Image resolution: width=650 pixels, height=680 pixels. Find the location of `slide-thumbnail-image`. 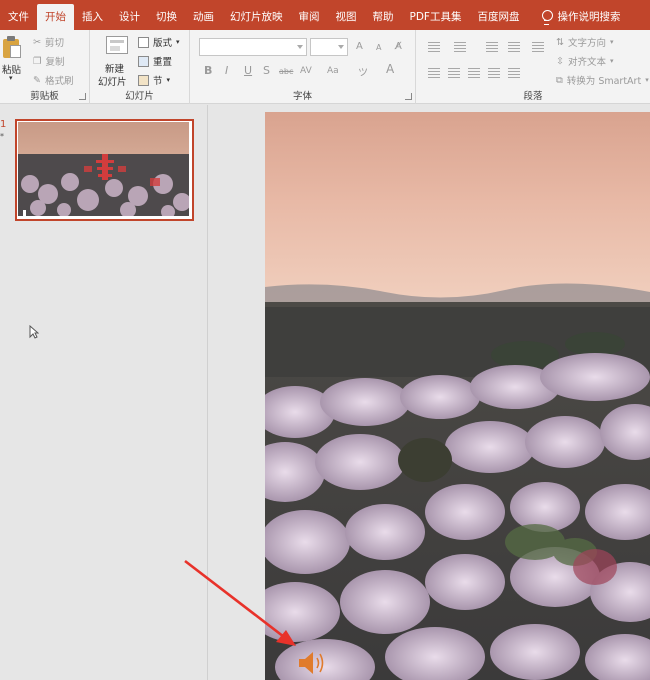

slide-thumbnail-image is located at coordinates (103, 169).